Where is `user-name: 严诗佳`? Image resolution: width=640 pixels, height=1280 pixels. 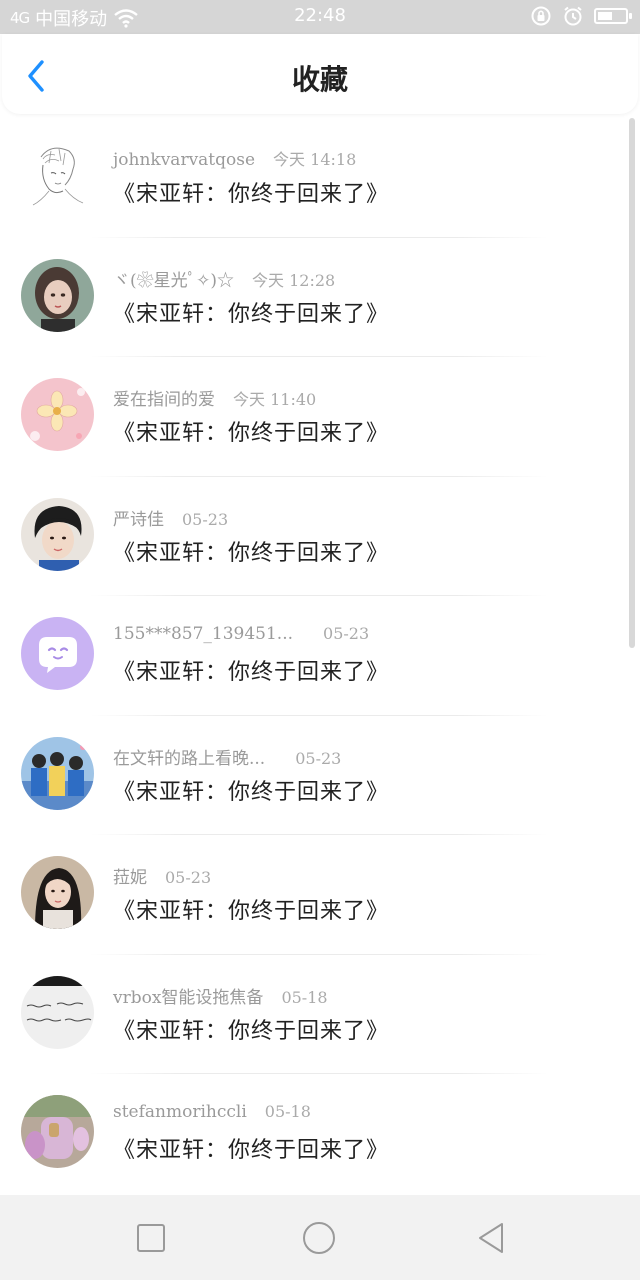
user-name: 严诗佳 is located at coordinates (138, 519).